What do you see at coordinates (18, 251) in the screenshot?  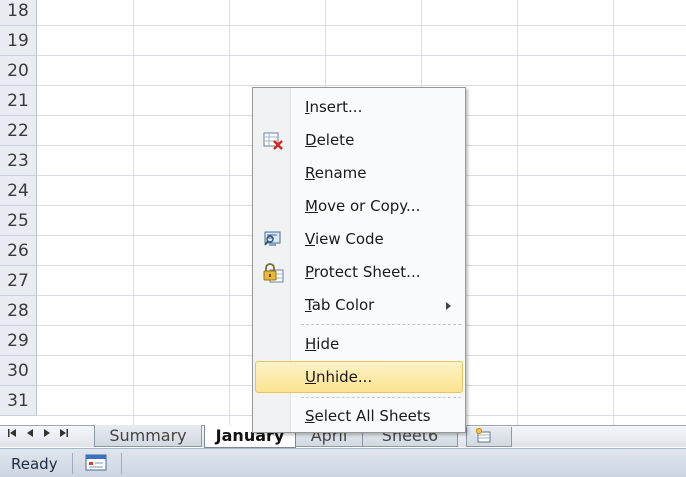 I see `row-header: 26` at bounding box center [18, 251].